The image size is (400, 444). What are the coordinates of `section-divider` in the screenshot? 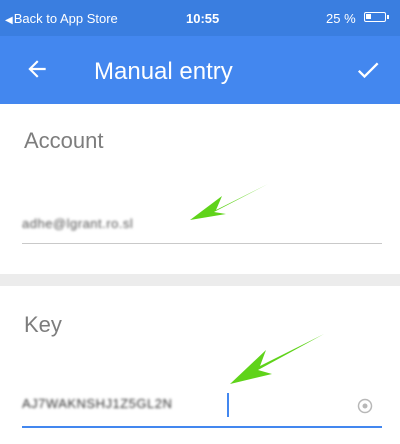 It's located at (200, 280).